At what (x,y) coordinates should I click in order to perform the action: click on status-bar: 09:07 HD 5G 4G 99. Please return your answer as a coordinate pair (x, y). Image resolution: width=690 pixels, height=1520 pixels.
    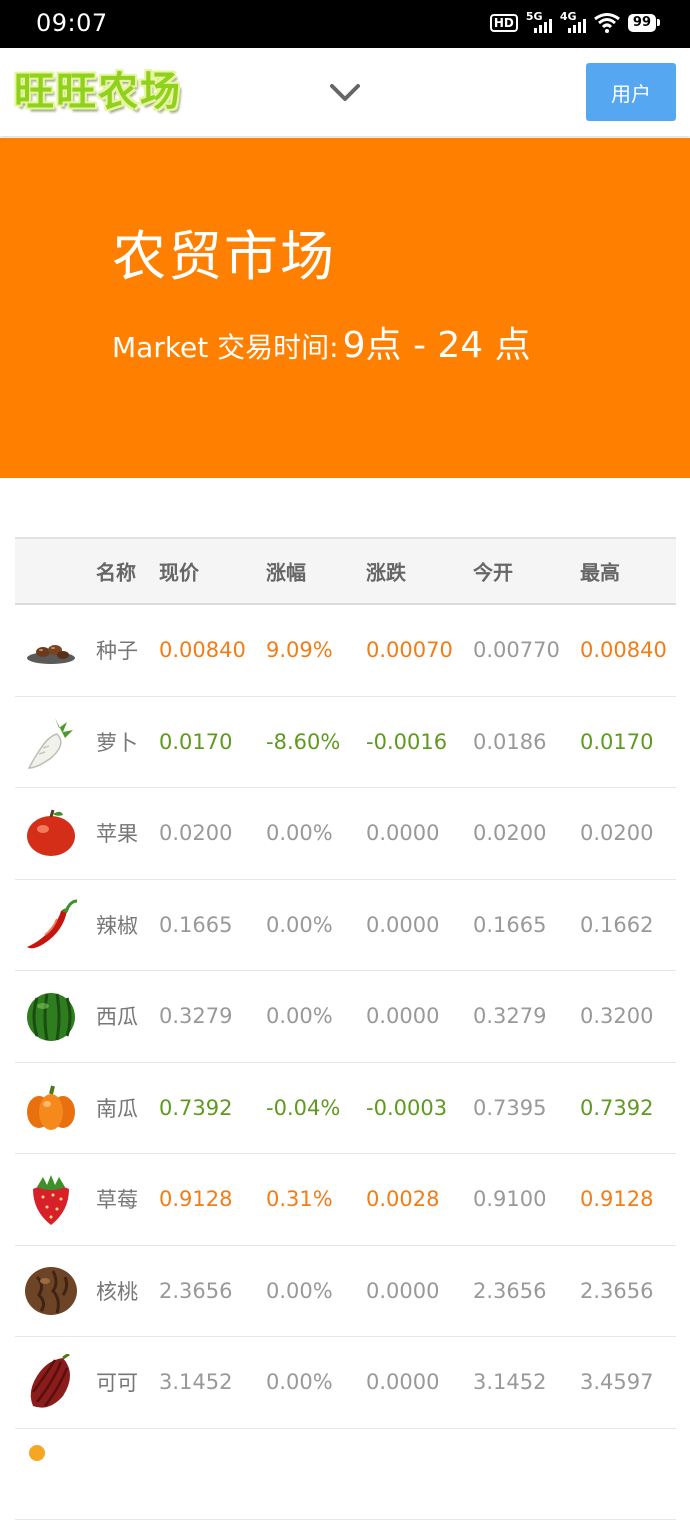
    Looking at the image, I should click on (345, 24).